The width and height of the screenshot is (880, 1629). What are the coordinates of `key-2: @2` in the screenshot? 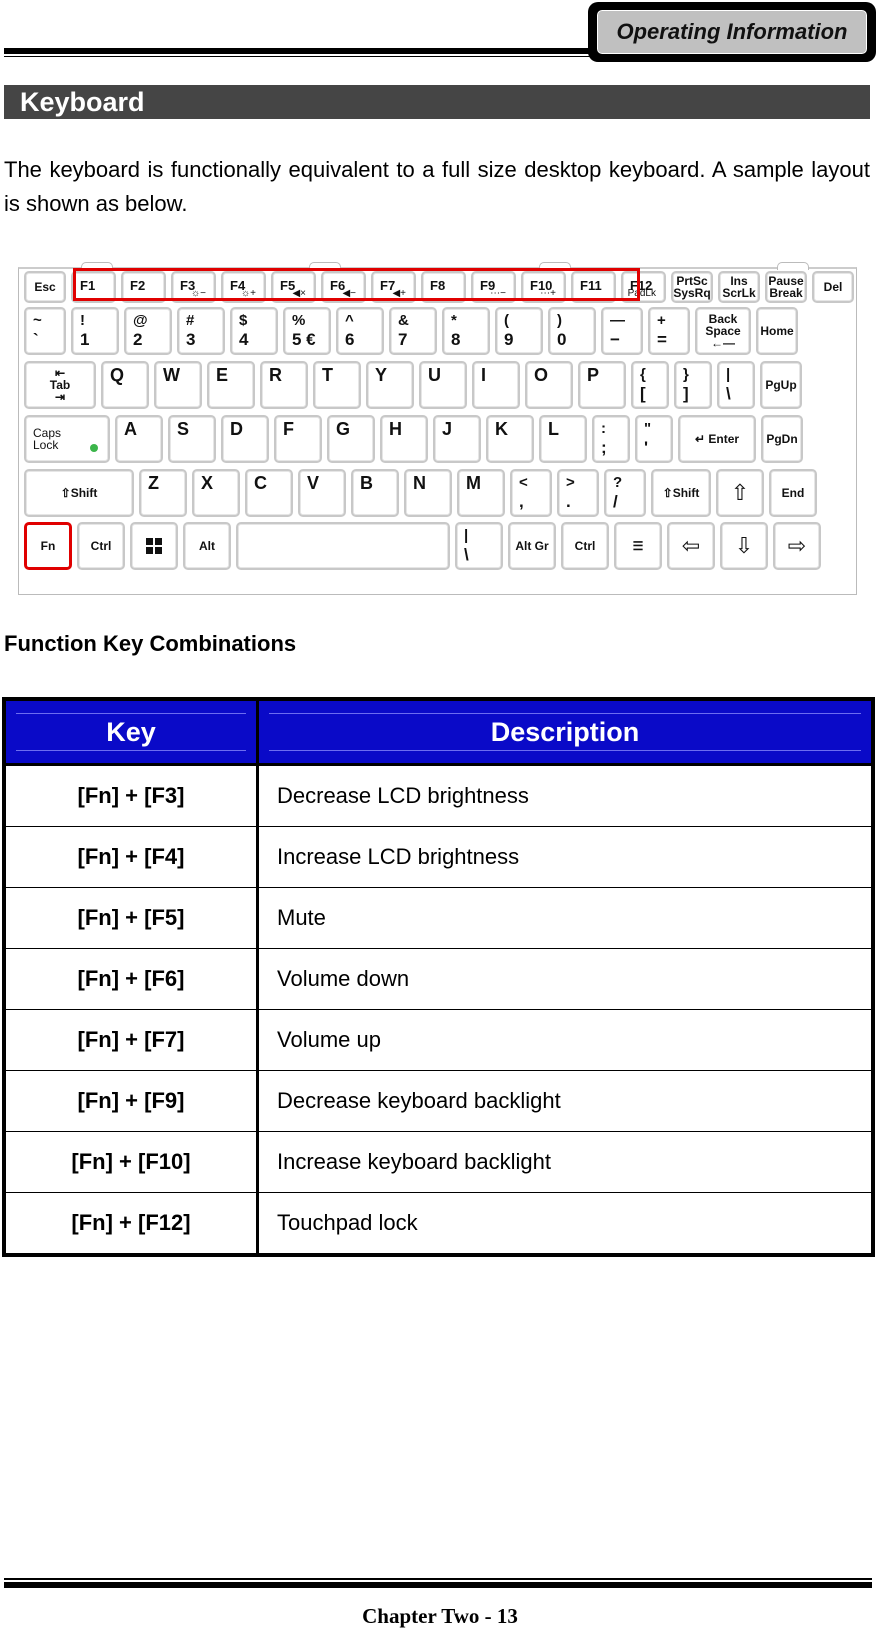 It's located at (148, 331).